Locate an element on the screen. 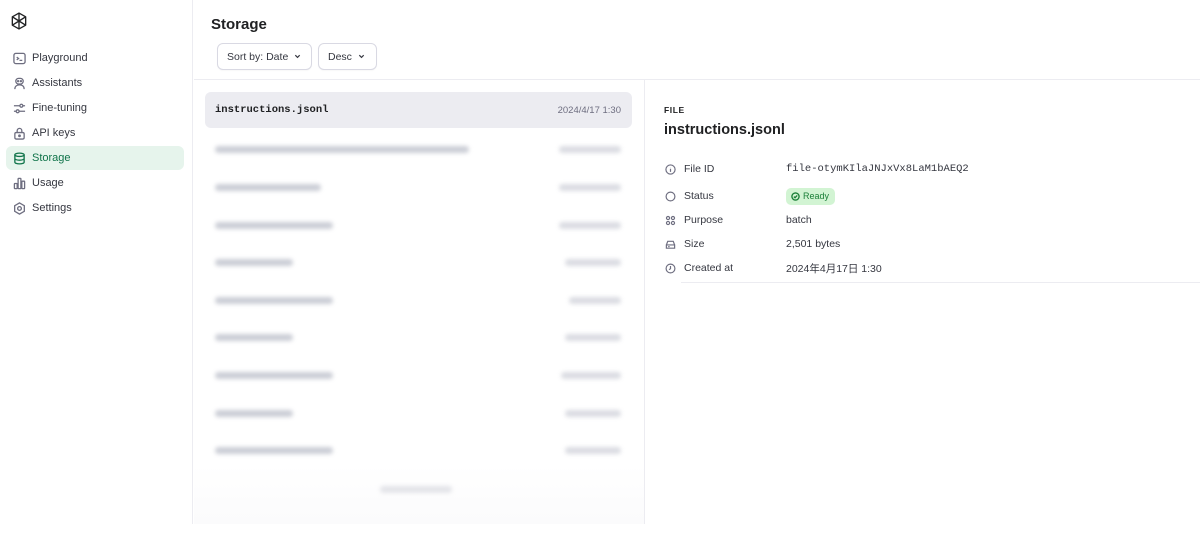 Image resolution: width=1200 pixels, height=544 pixels. circle-icon is located at coordinates (670, 196).